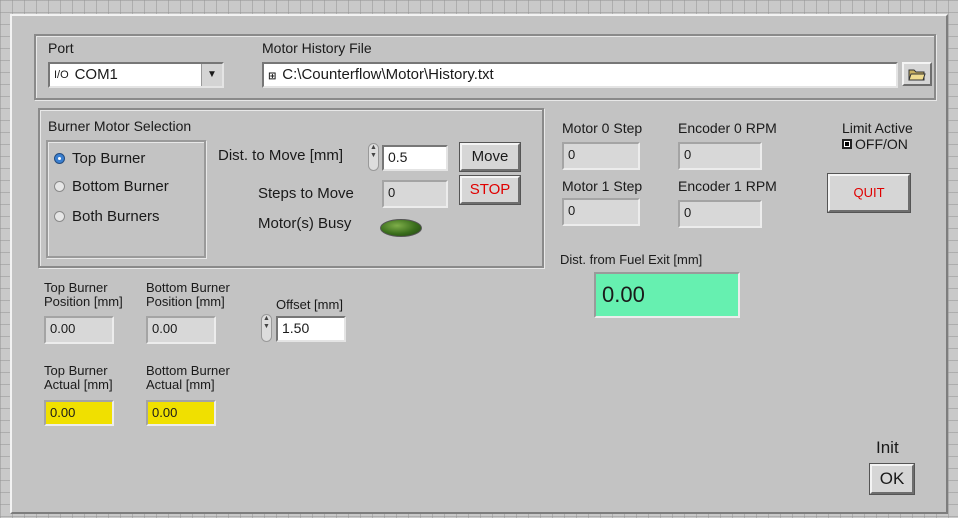 The width and height of the screenshot is (958, 518). Describe the element at coordinates (136, 75) in the screenshot. I see `port-select: I/O COM1 ▼` at that location.